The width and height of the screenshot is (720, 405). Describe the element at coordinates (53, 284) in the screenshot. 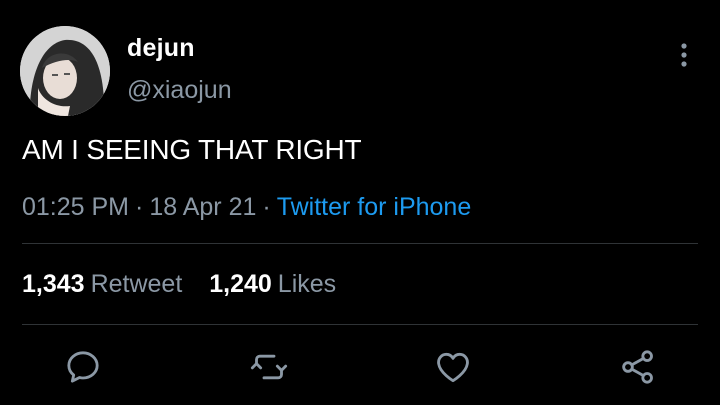

I see `retweets-count: 1,343` at that location.